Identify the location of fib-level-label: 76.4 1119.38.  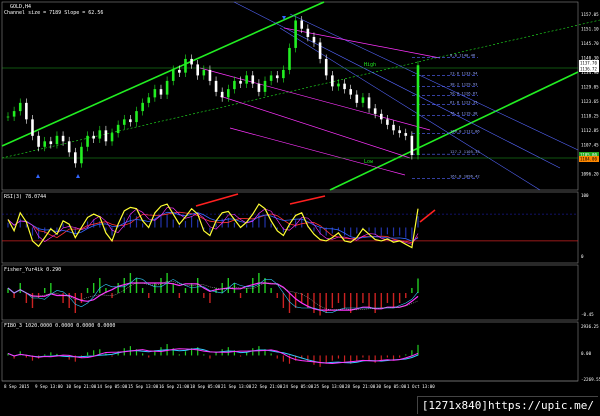
(464, 113).